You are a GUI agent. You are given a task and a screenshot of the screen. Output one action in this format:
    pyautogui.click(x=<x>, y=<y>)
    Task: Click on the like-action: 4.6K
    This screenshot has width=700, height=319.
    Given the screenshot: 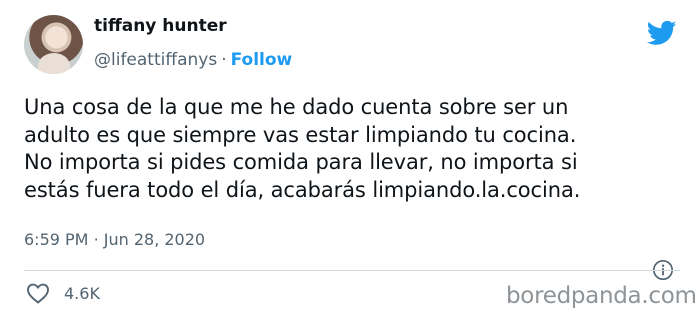 What is the action you would take?
    pyautogui.click(x=63, y=293)
    